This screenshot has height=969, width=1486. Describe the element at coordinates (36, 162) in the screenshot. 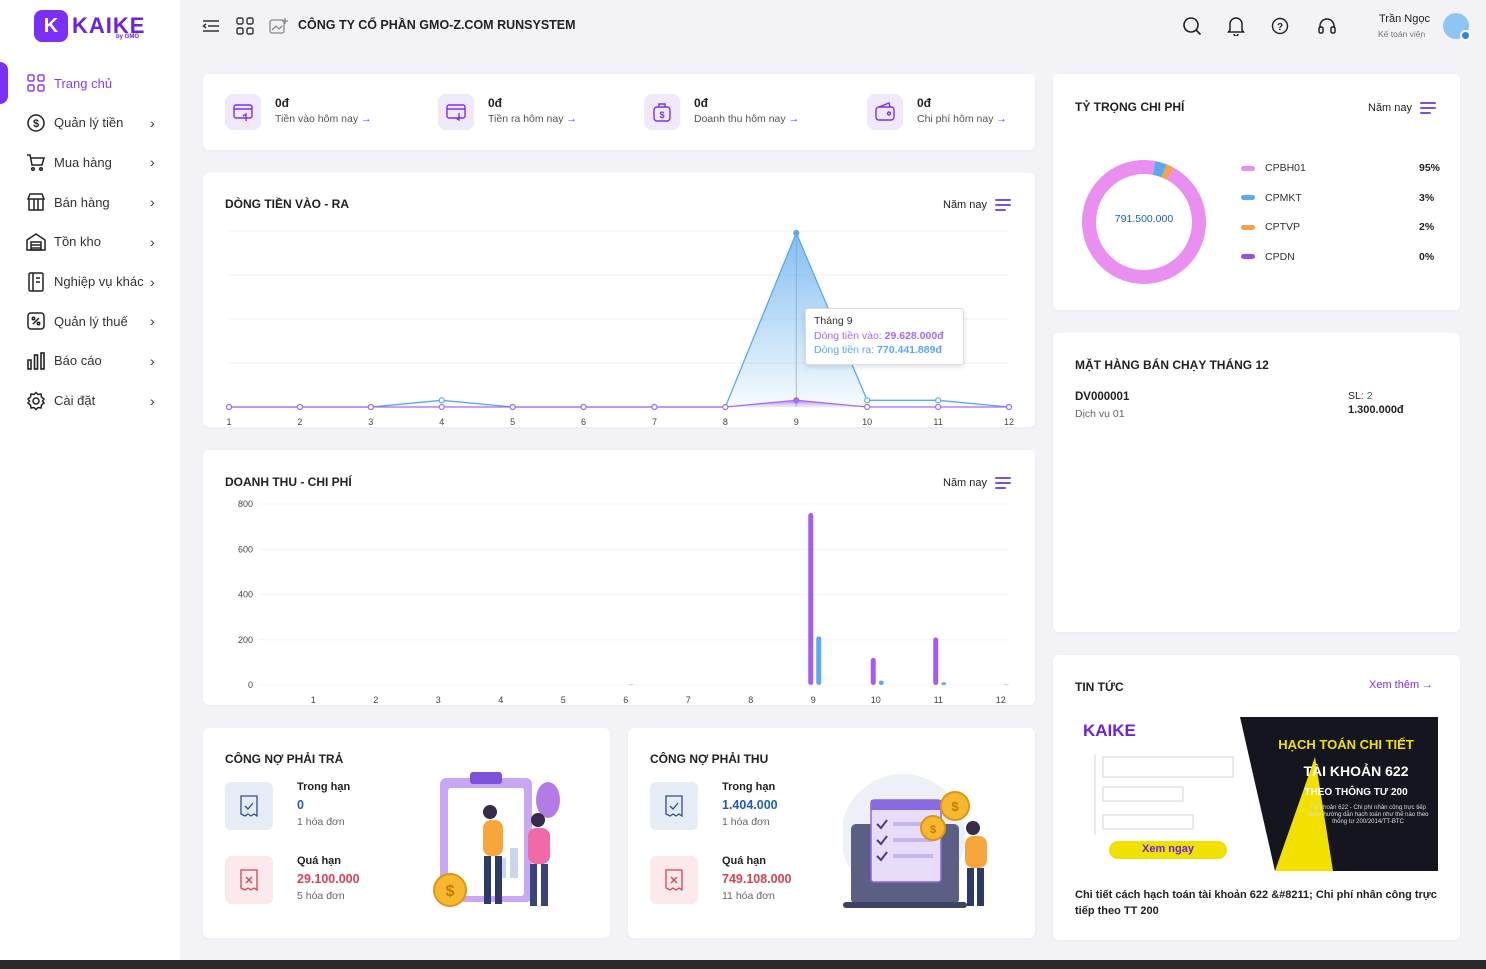

I see `cart-icon` at that location.